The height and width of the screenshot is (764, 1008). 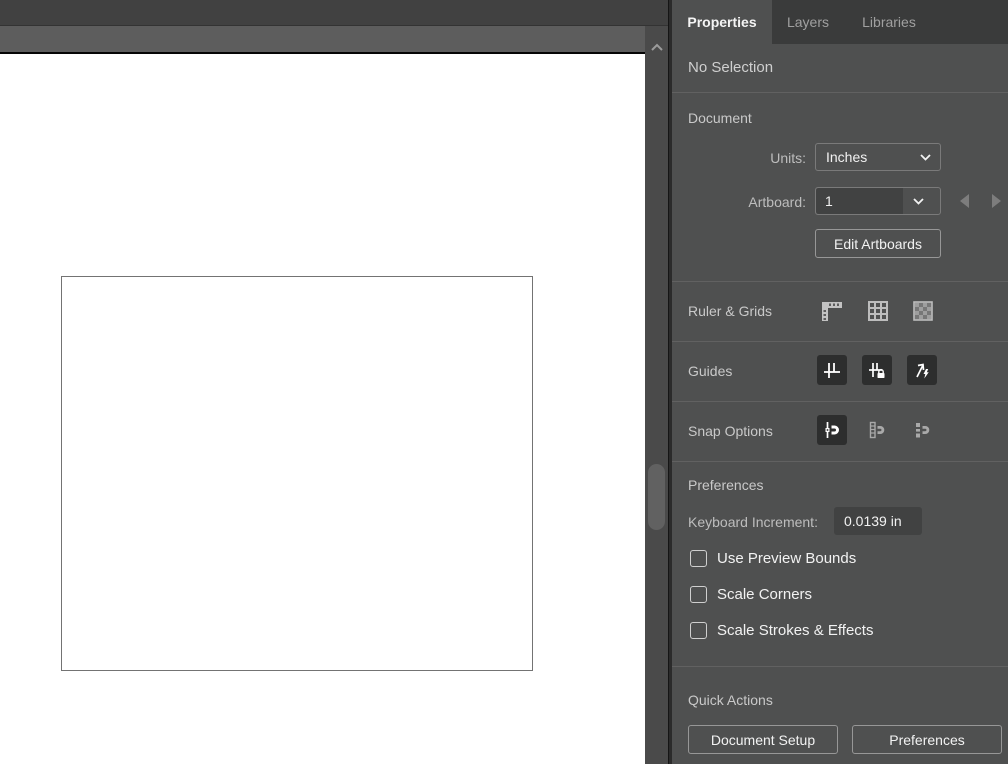 What do you see at coordinates (657, 48) in the screenshot?
I see `scroll-up-icon` at bounding box center [657, 48].